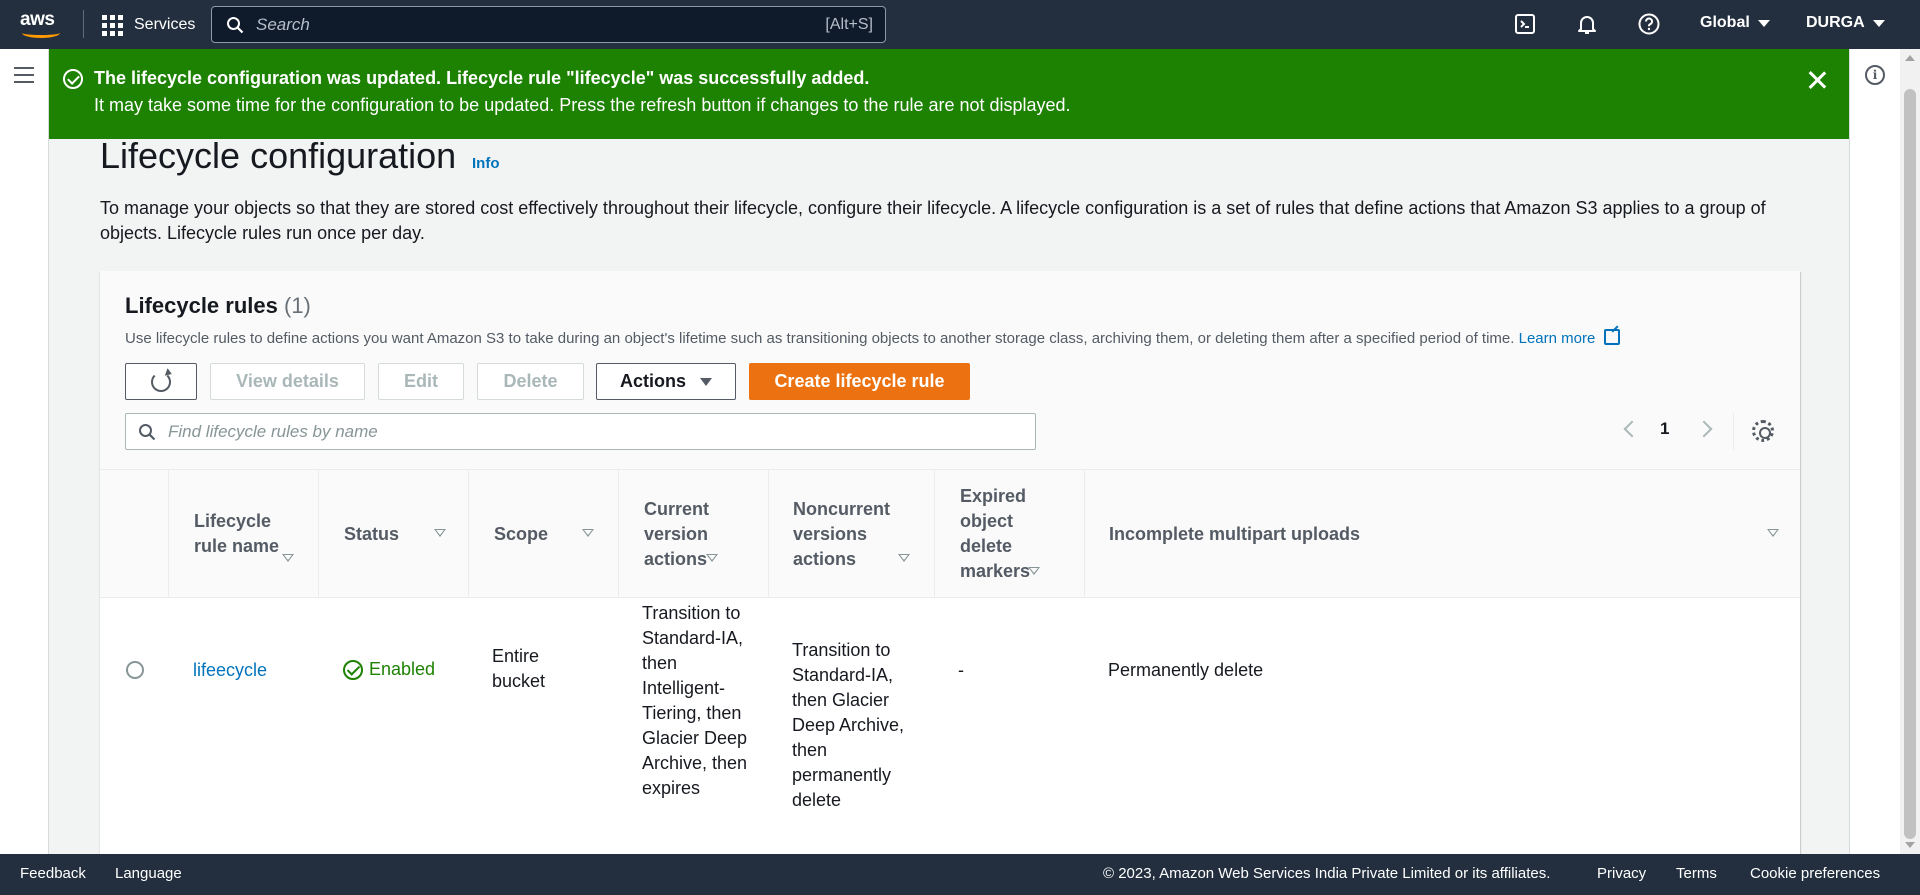 The image size is (1920, 895). I want to click on bell-icon, so click(1587, 24).